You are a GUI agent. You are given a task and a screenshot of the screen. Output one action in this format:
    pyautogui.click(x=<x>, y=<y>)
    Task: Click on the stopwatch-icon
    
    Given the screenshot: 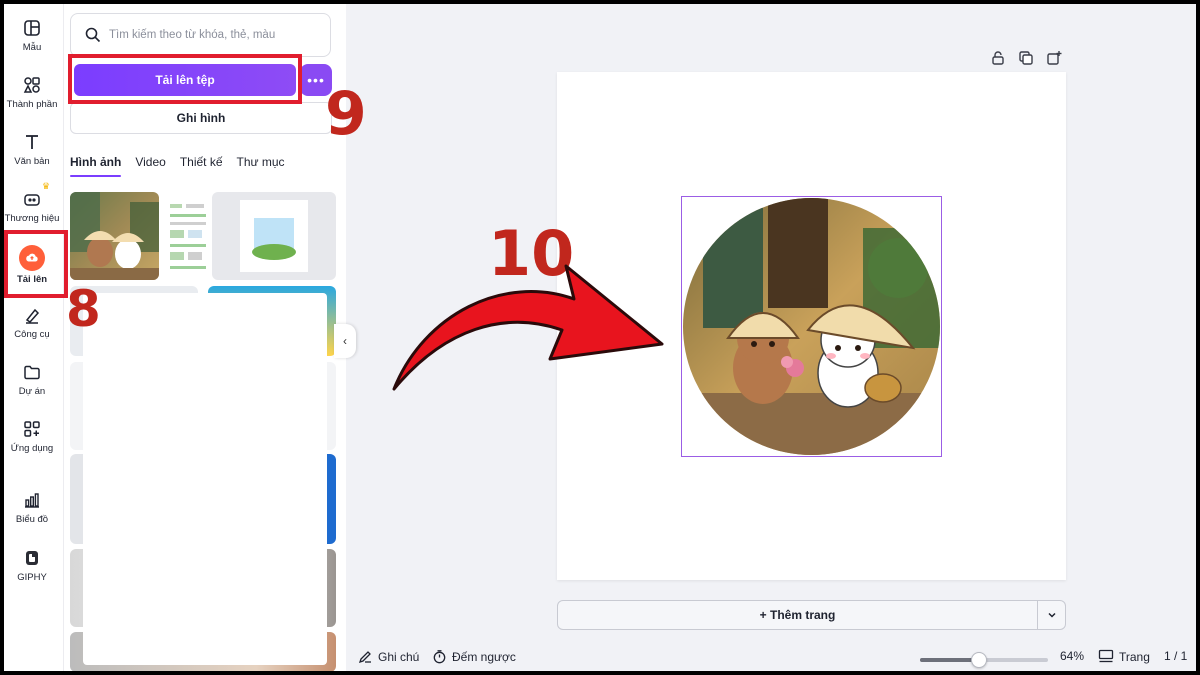 What is the action you would take?
    pyautogui.click(x=439, y=657)
    